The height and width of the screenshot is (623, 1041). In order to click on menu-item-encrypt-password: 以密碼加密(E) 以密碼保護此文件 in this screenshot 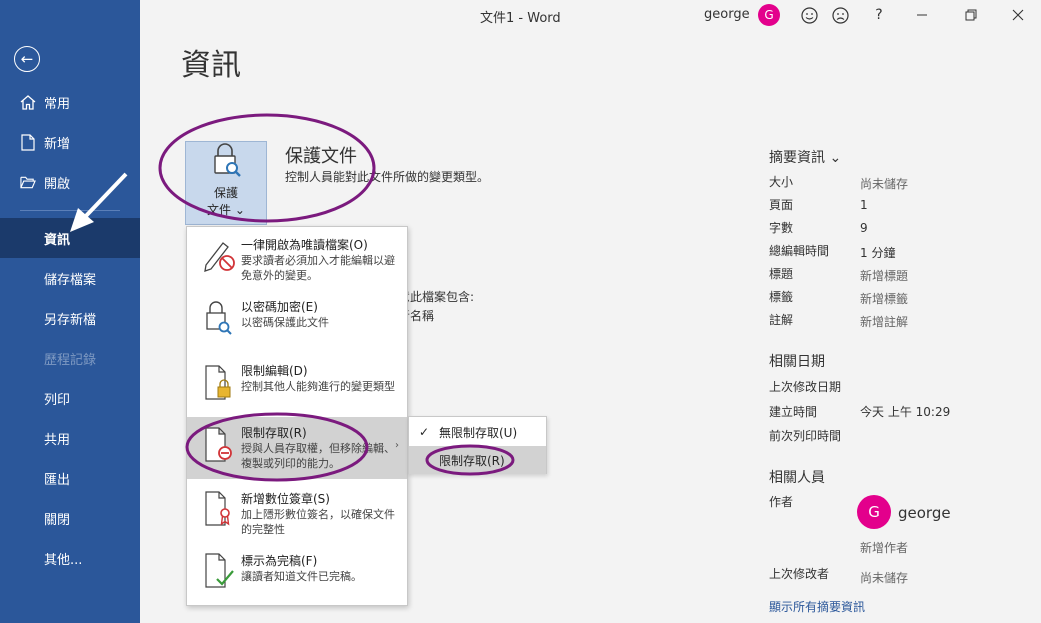, I will do `click(297, 320)`.